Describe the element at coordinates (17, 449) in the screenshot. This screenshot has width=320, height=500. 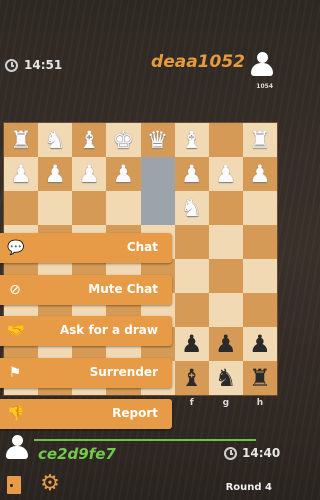
I see `player-avatar-icon` at that location.